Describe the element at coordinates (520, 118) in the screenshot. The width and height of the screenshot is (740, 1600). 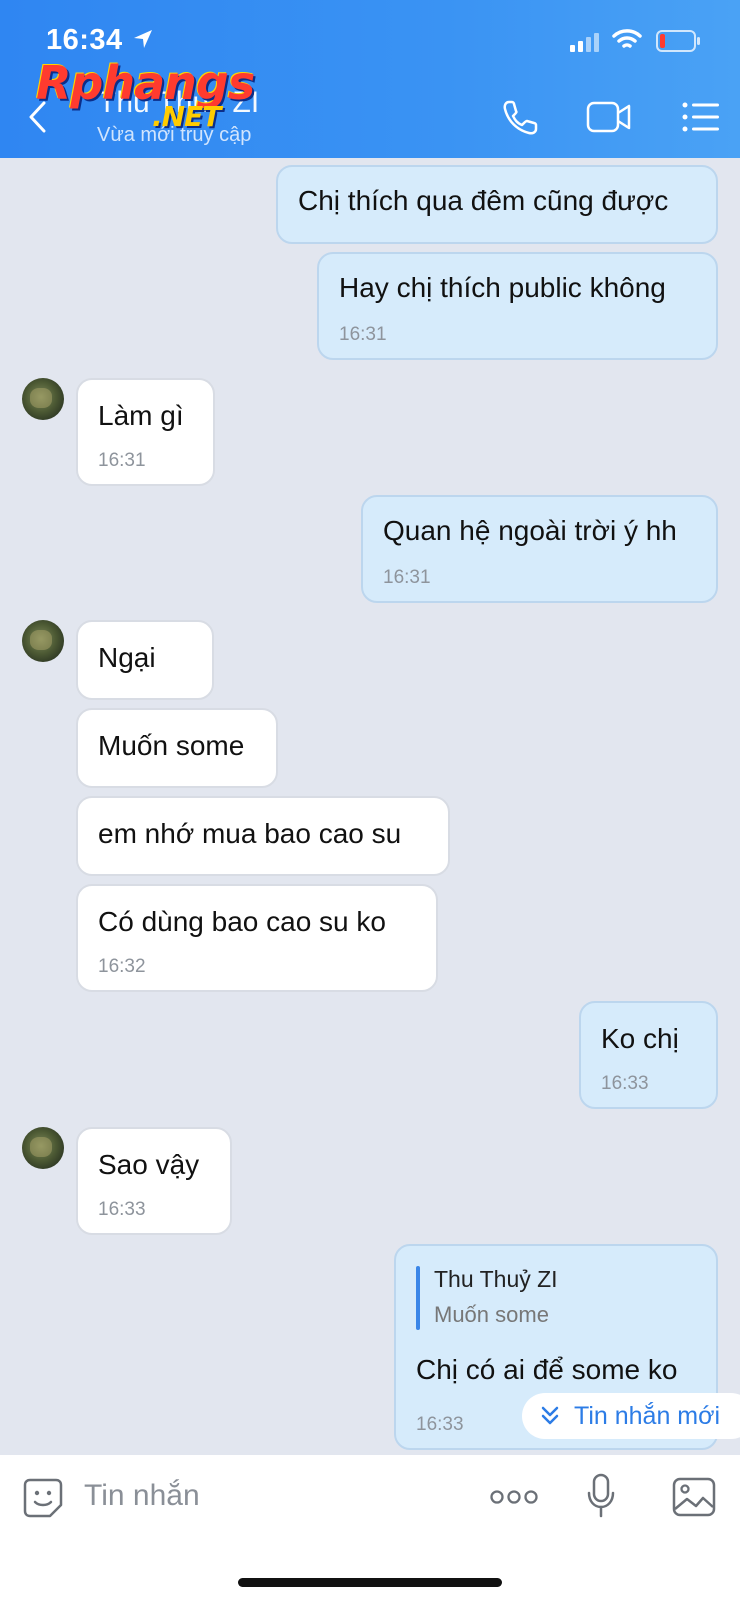
I see `phone-icon` at that location.